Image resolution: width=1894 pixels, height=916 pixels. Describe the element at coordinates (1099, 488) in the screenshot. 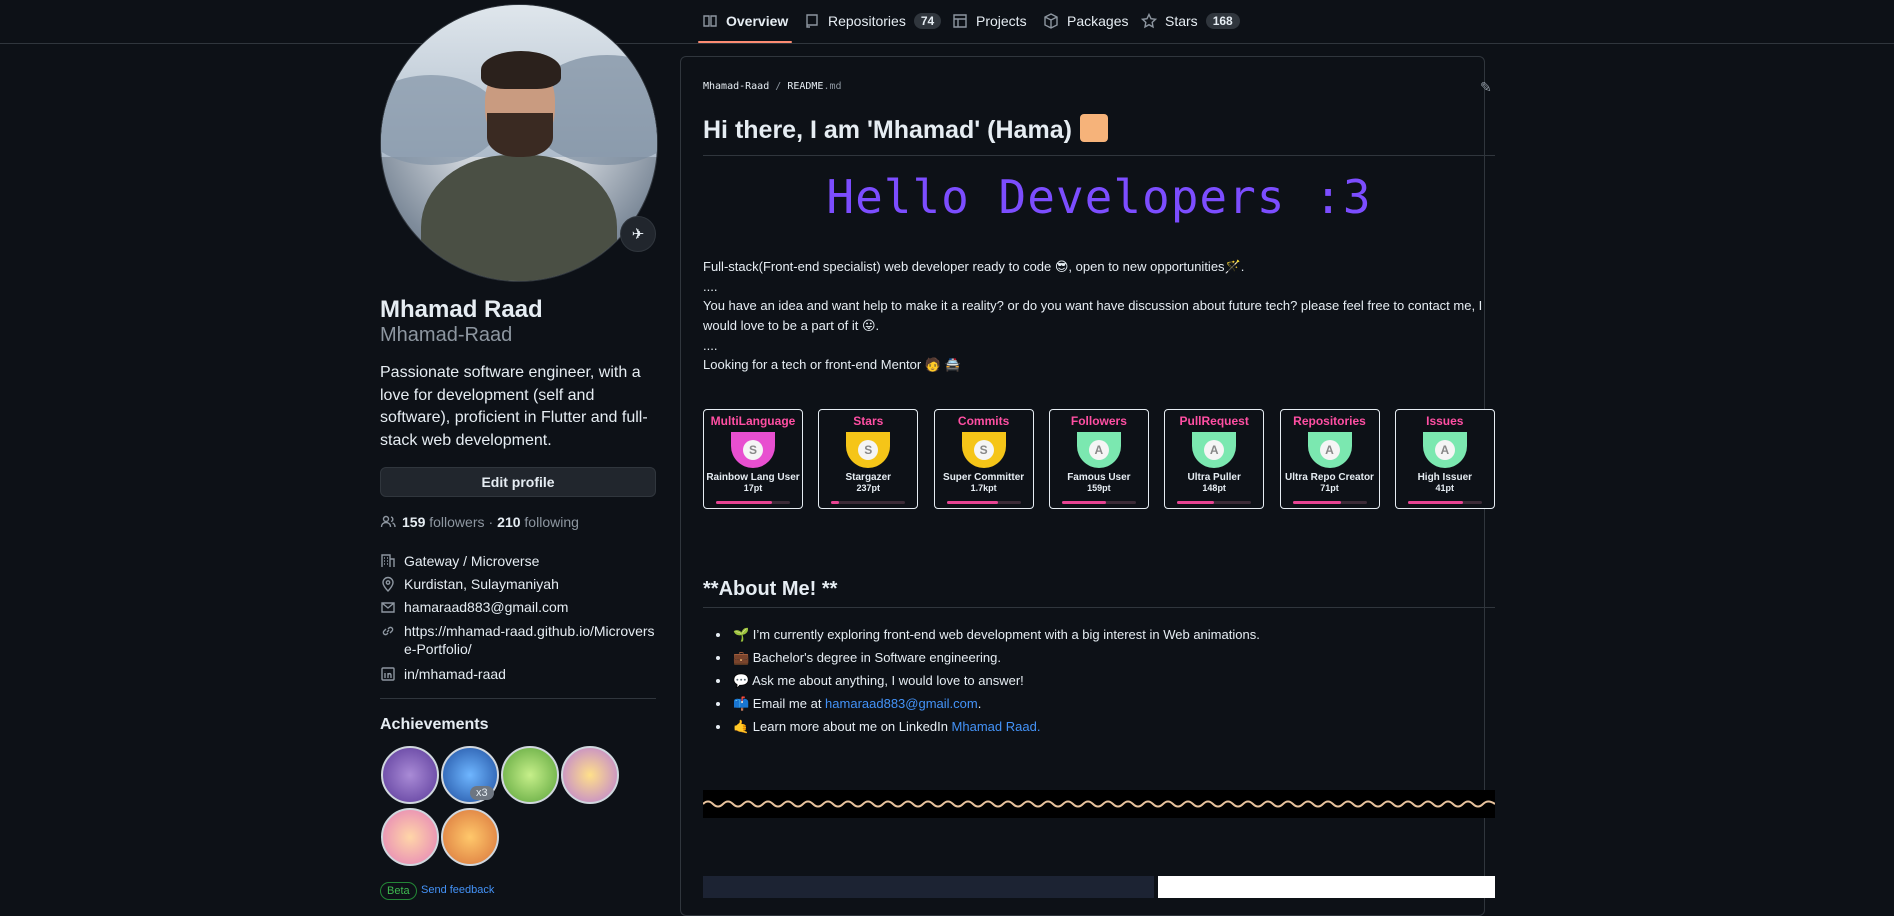

I see `trophy-points: 159pt` at that location.